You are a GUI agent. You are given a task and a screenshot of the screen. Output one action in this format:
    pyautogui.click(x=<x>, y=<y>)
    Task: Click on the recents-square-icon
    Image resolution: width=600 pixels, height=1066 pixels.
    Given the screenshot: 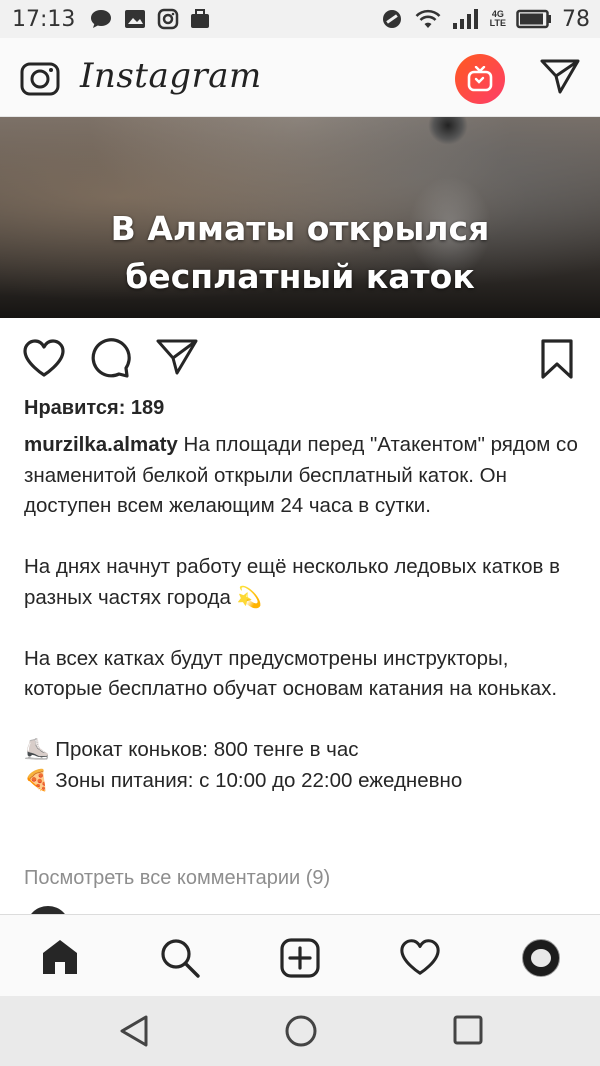 What is the action you would take?
    pyautogui.click(x=468, y=1030)
    